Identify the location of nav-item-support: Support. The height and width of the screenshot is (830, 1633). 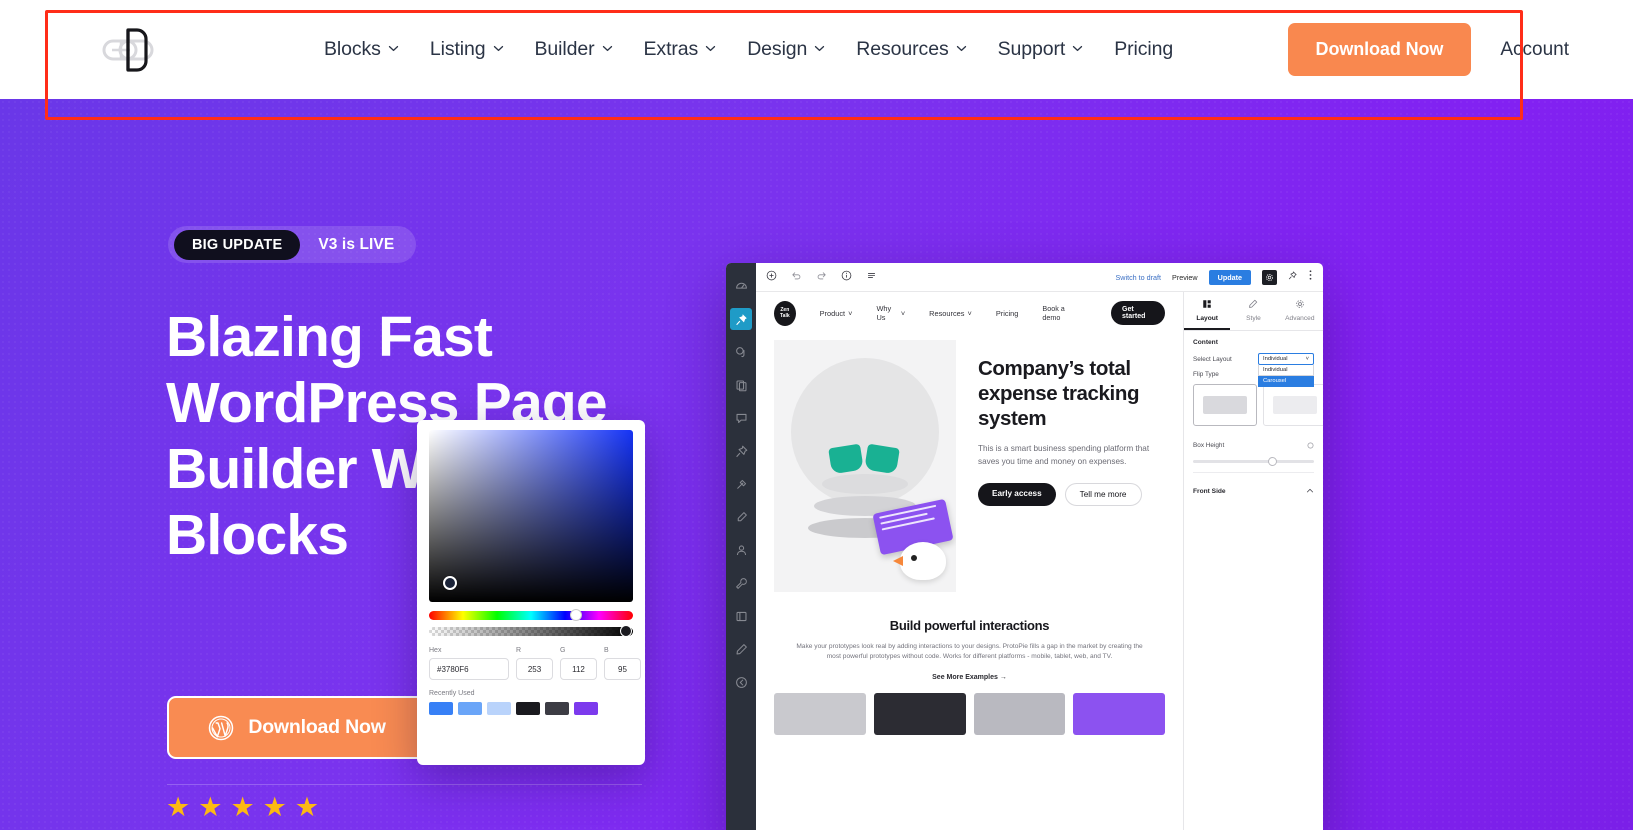
(1041, 49).